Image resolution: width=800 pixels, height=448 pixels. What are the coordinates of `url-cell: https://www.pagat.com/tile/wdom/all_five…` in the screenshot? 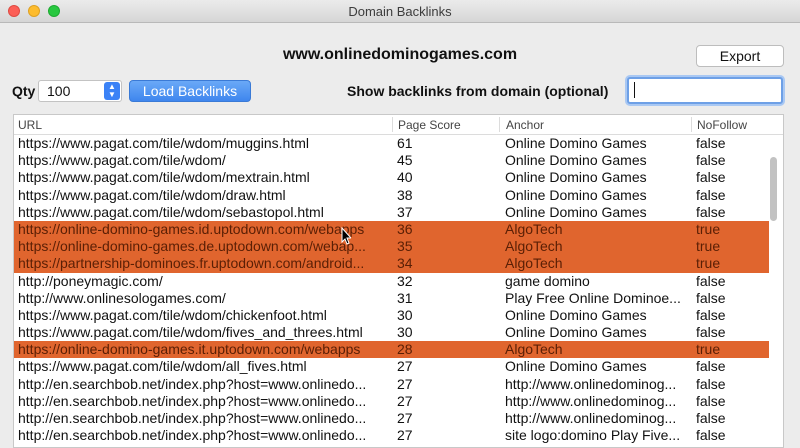 It's located at (162, 366).